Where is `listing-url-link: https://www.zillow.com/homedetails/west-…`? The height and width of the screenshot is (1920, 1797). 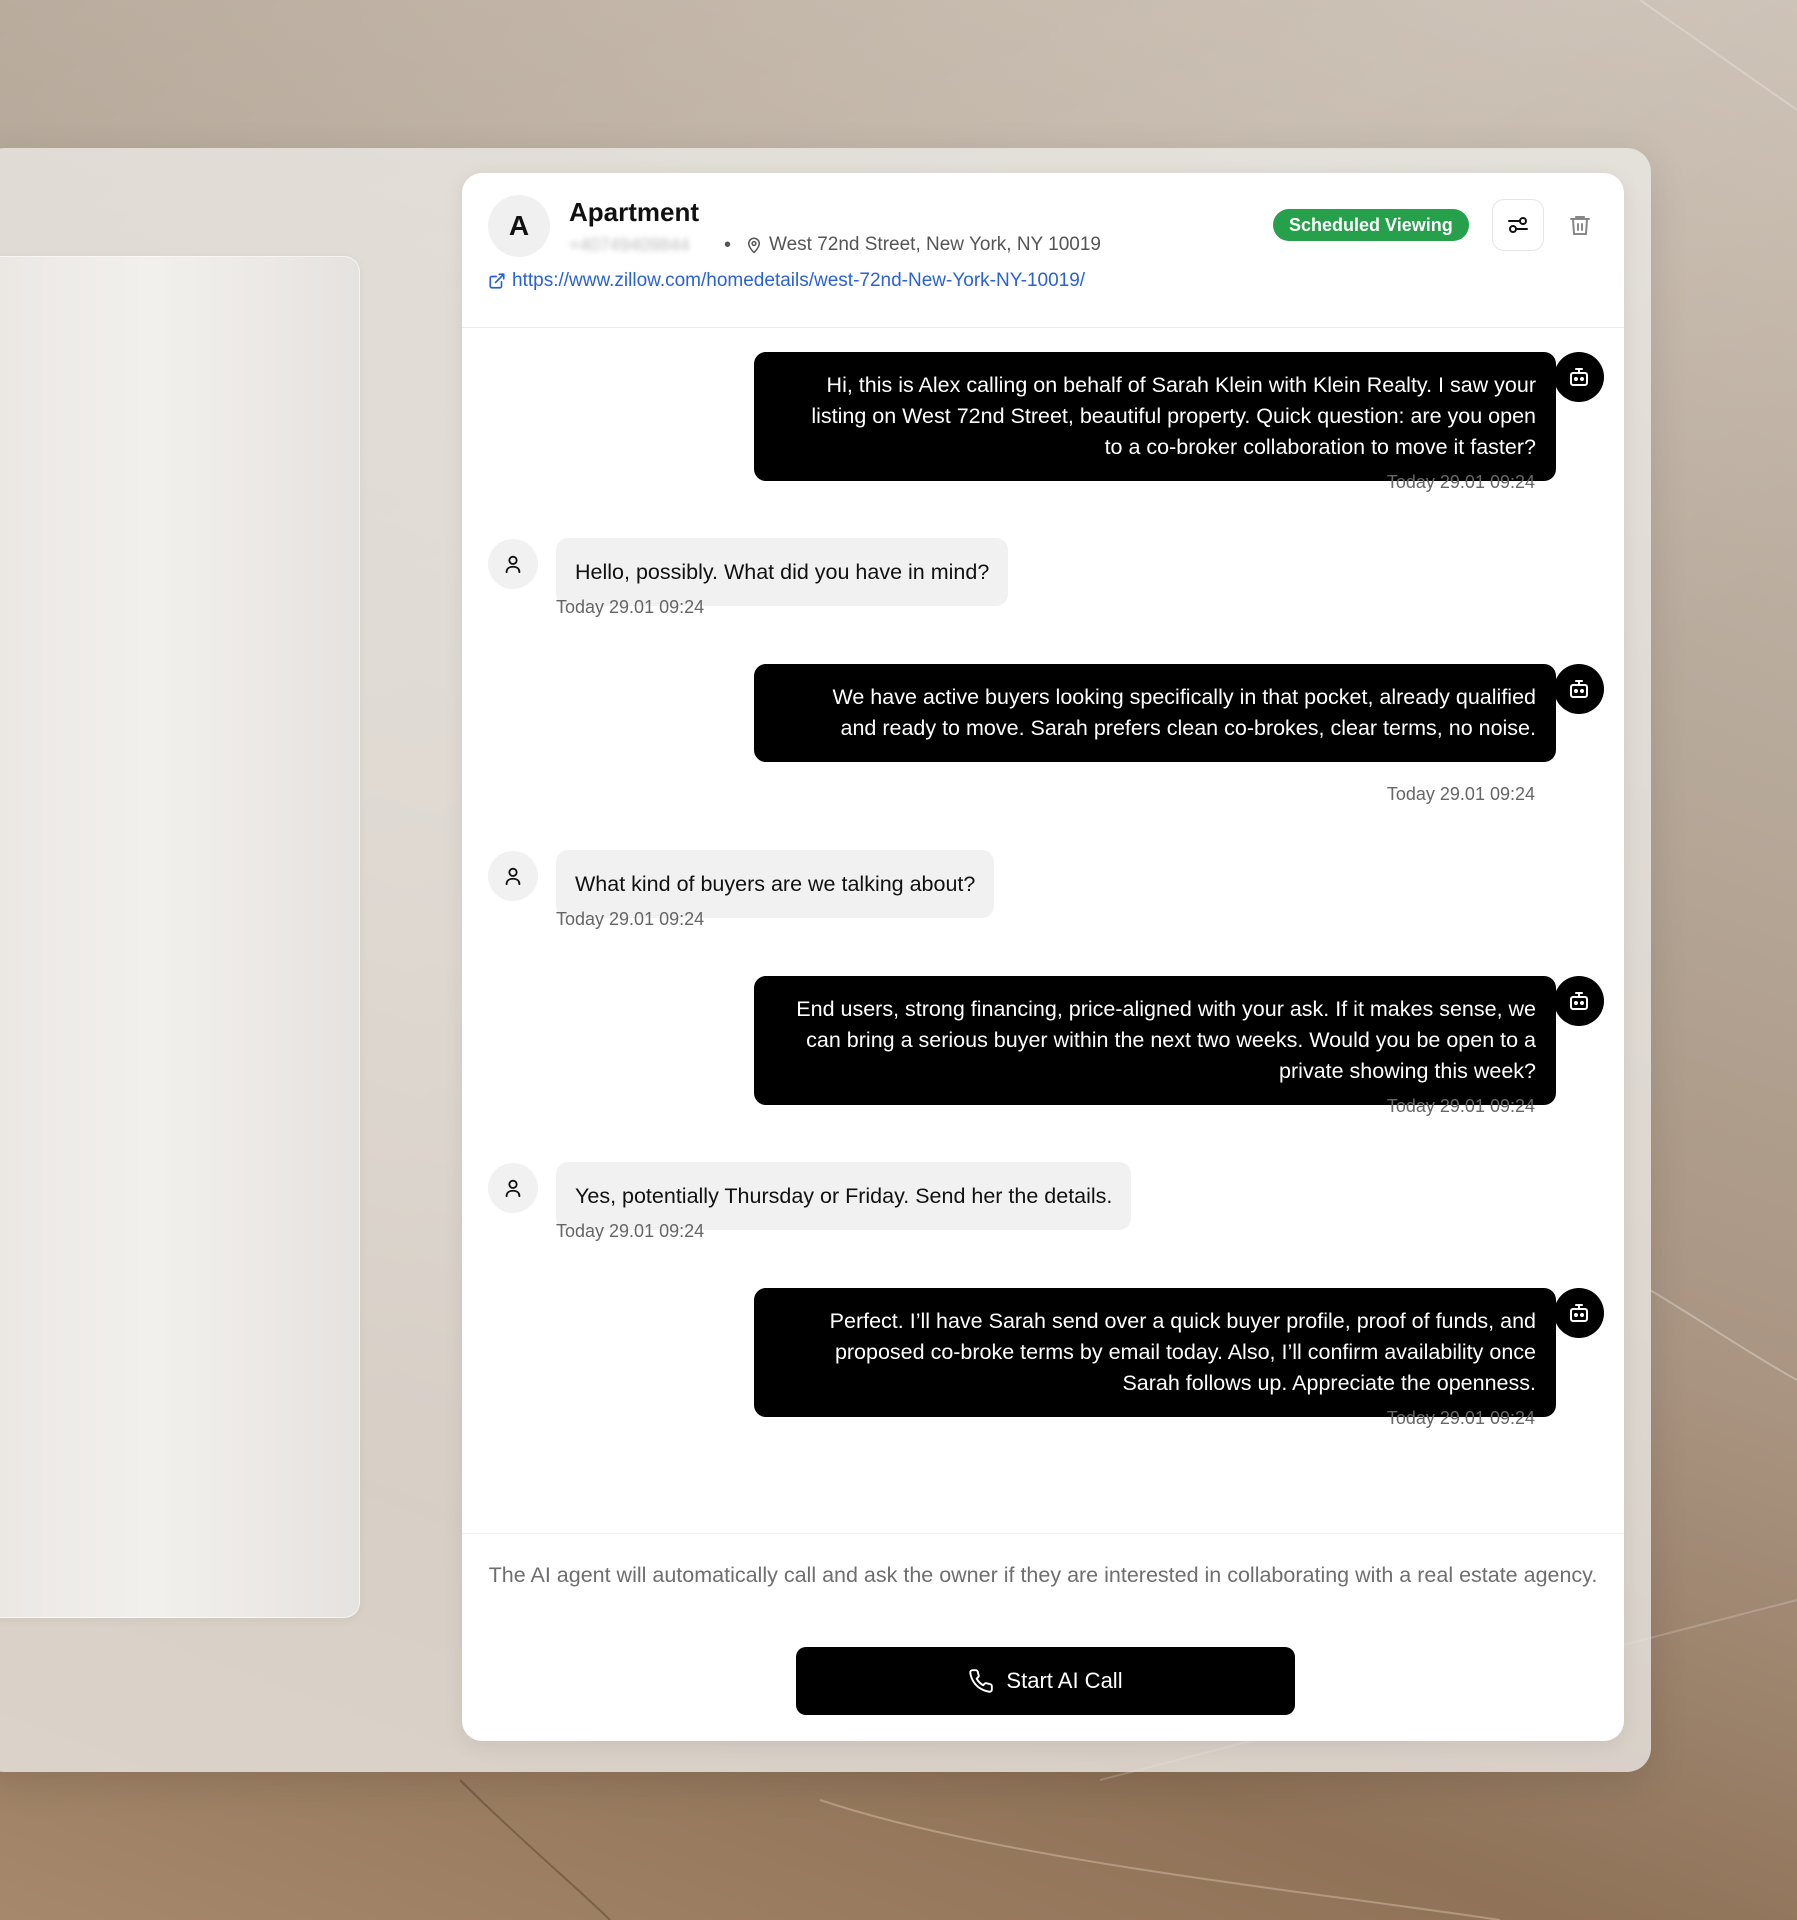
listing-url-link: https://www.zillow.com/homedetails/west-… is located at coordinates (798, 281).